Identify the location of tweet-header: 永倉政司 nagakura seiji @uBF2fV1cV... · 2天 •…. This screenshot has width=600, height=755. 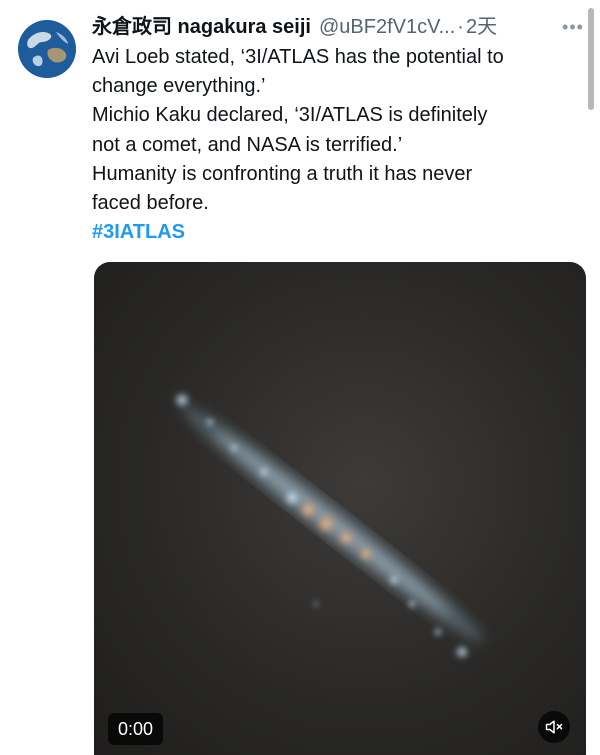
(339, 27).